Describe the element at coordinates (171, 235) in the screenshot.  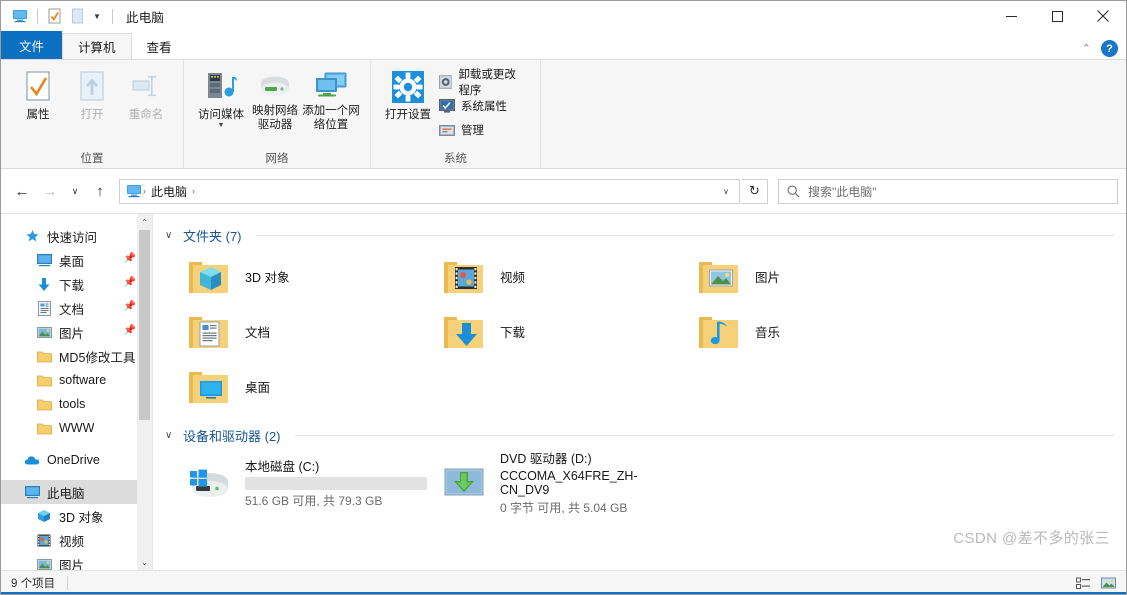
I see `chevron-down-icon-folders: ∨` at that location.